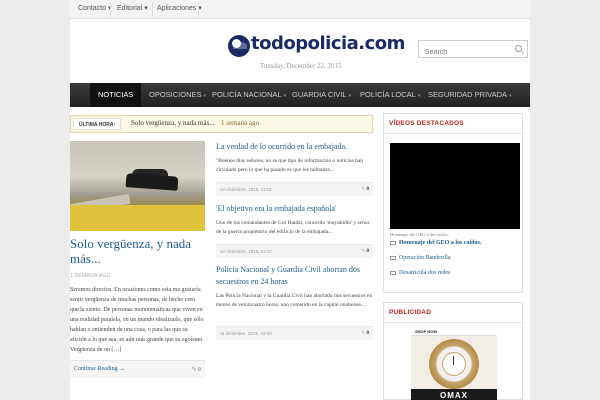 This screenshot has width=600, height=400. What do you see at coordinates (246, 333) in the screenshot?
I see `article-date: 11 diciembre, 2015, 18:08` at bounding box center [246, 333].